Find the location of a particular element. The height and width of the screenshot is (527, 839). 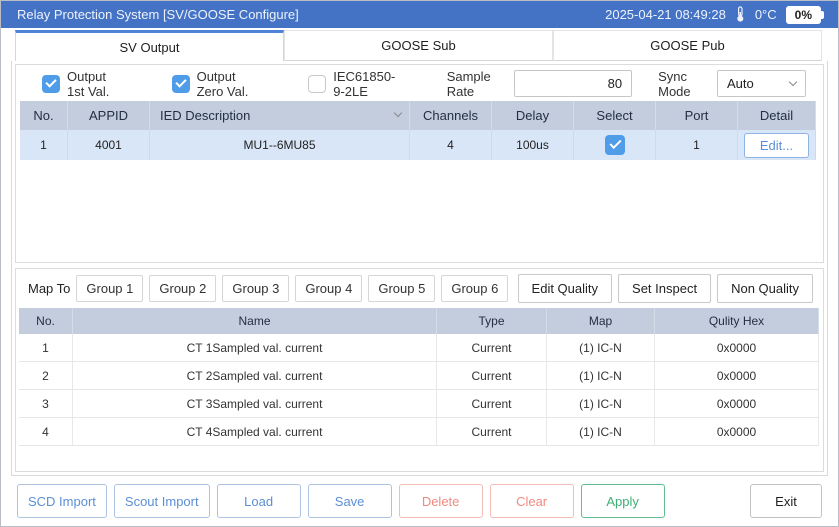

group-3-button: Group 3 is located at coordinates (256, 289).